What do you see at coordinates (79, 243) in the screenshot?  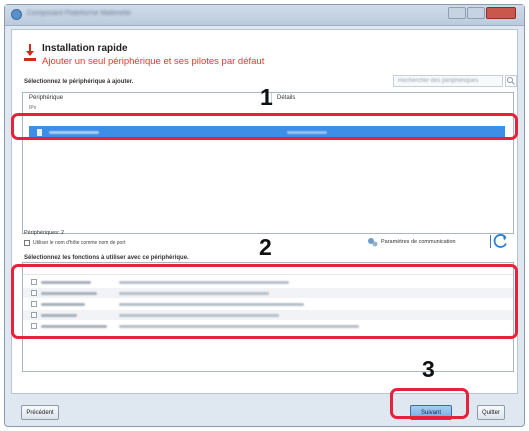 I see `hostname-checkbox-label: Utiliser le nom d'hôte comme nom de port` at bounding box center [79, 243].